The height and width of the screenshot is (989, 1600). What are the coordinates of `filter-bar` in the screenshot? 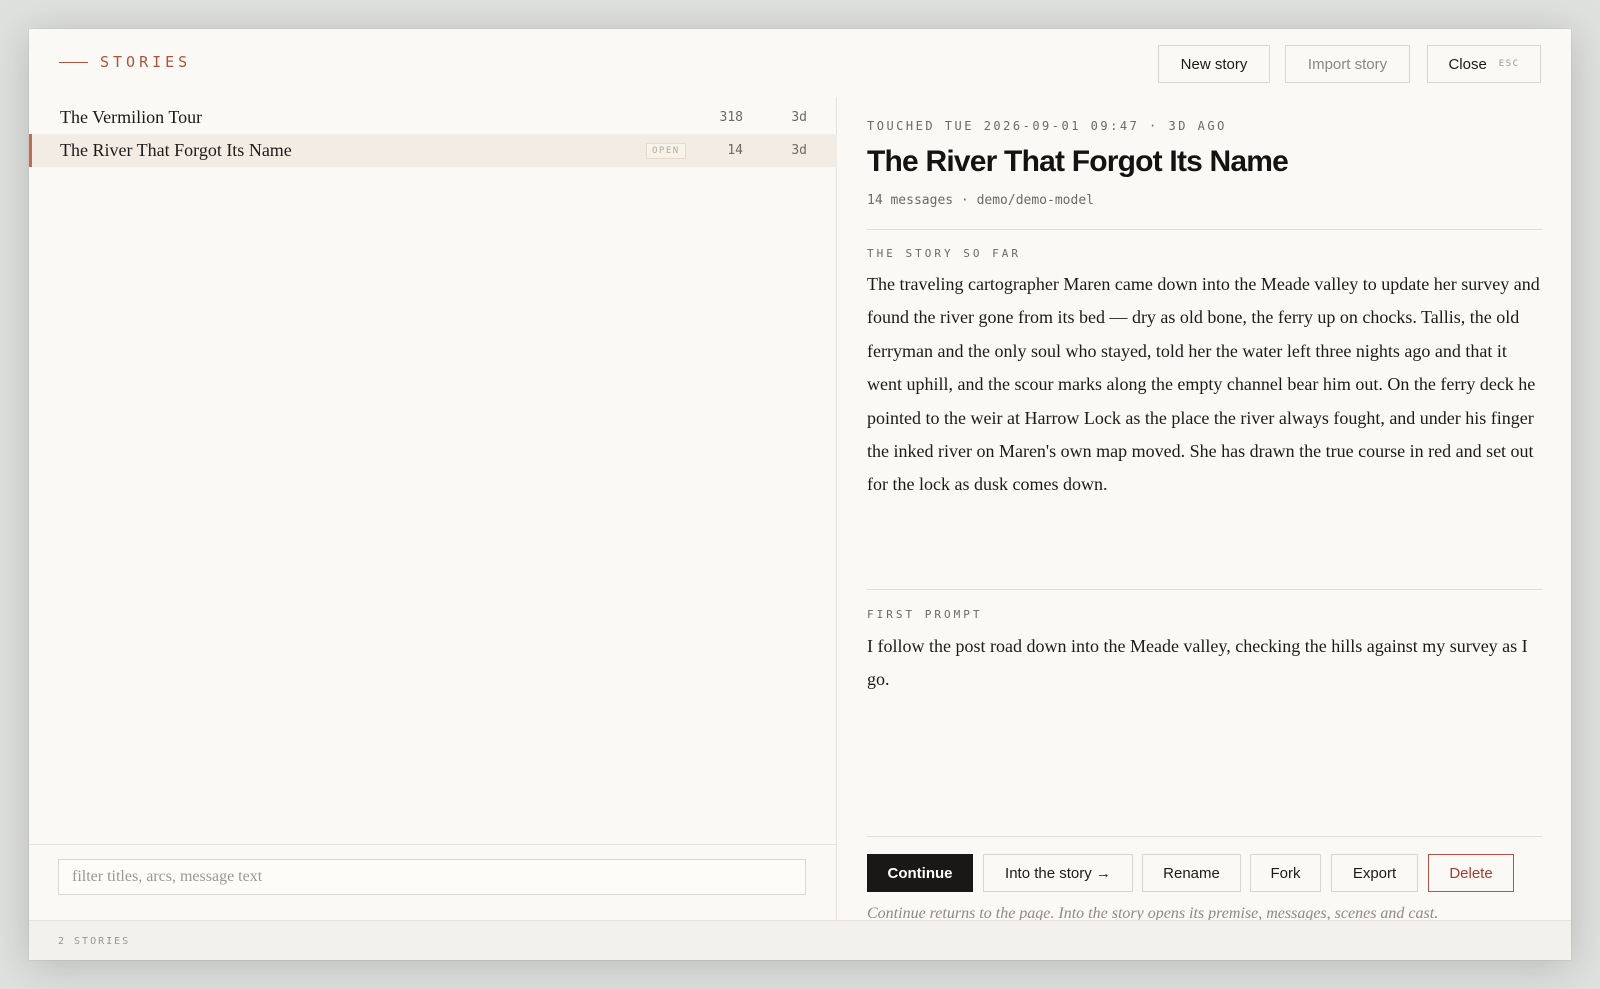 It's located at (433, 882).